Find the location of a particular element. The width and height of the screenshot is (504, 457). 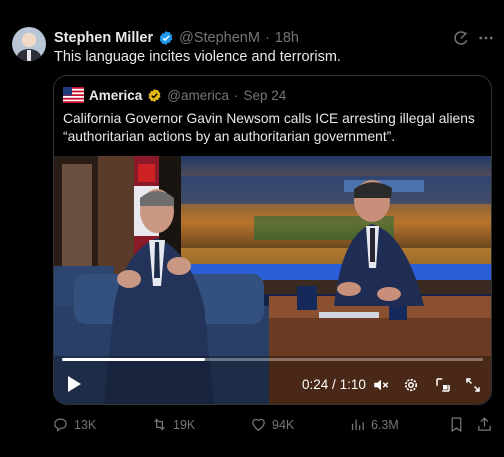

us-flag-avatar is located at coordinates (73, 95).